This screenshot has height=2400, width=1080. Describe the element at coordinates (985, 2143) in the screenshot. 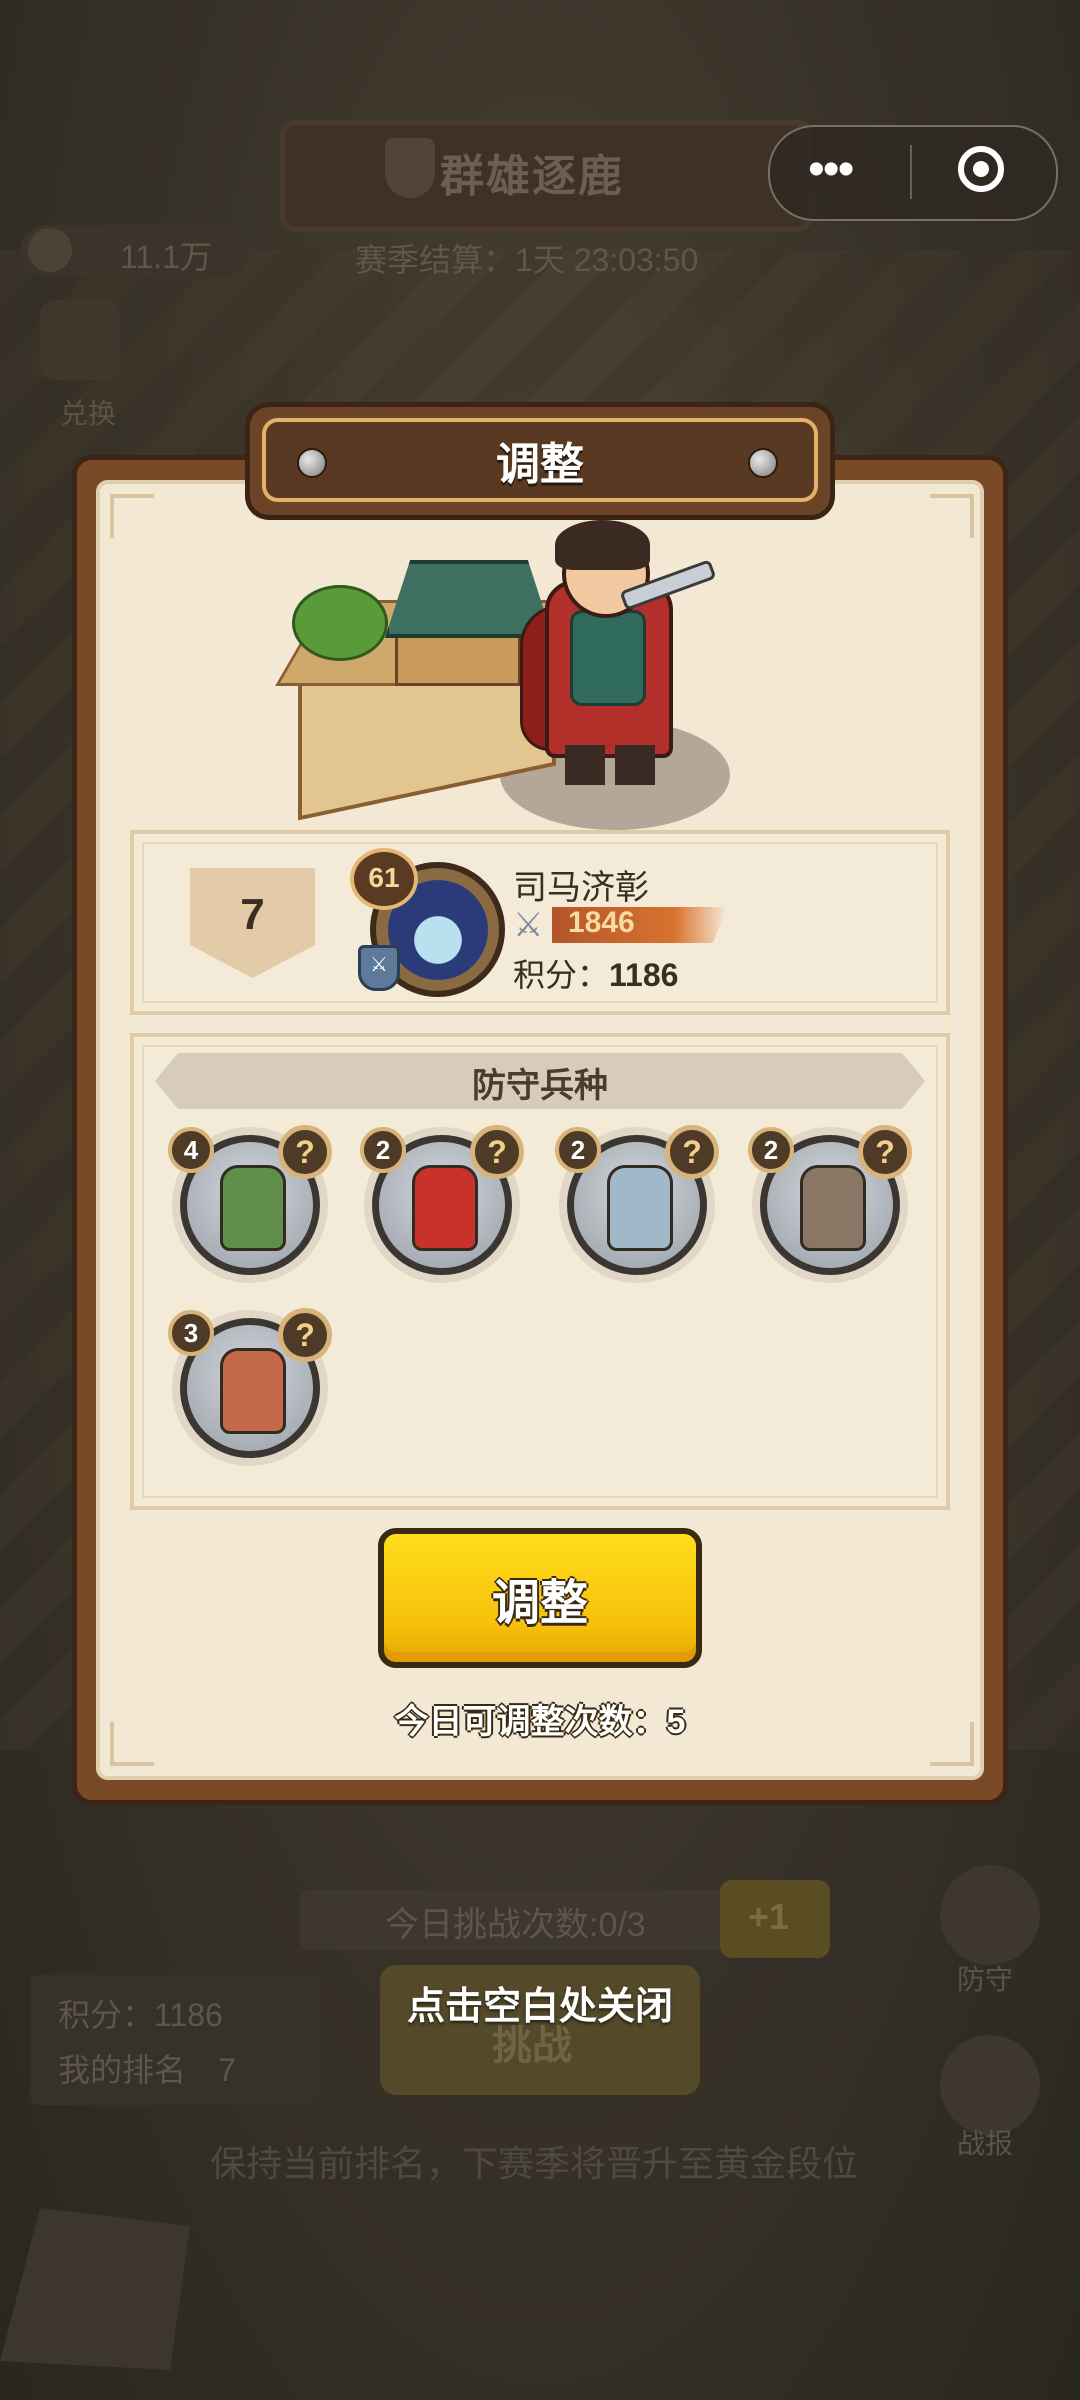

I see `battle-report-label: 战报` at that location.